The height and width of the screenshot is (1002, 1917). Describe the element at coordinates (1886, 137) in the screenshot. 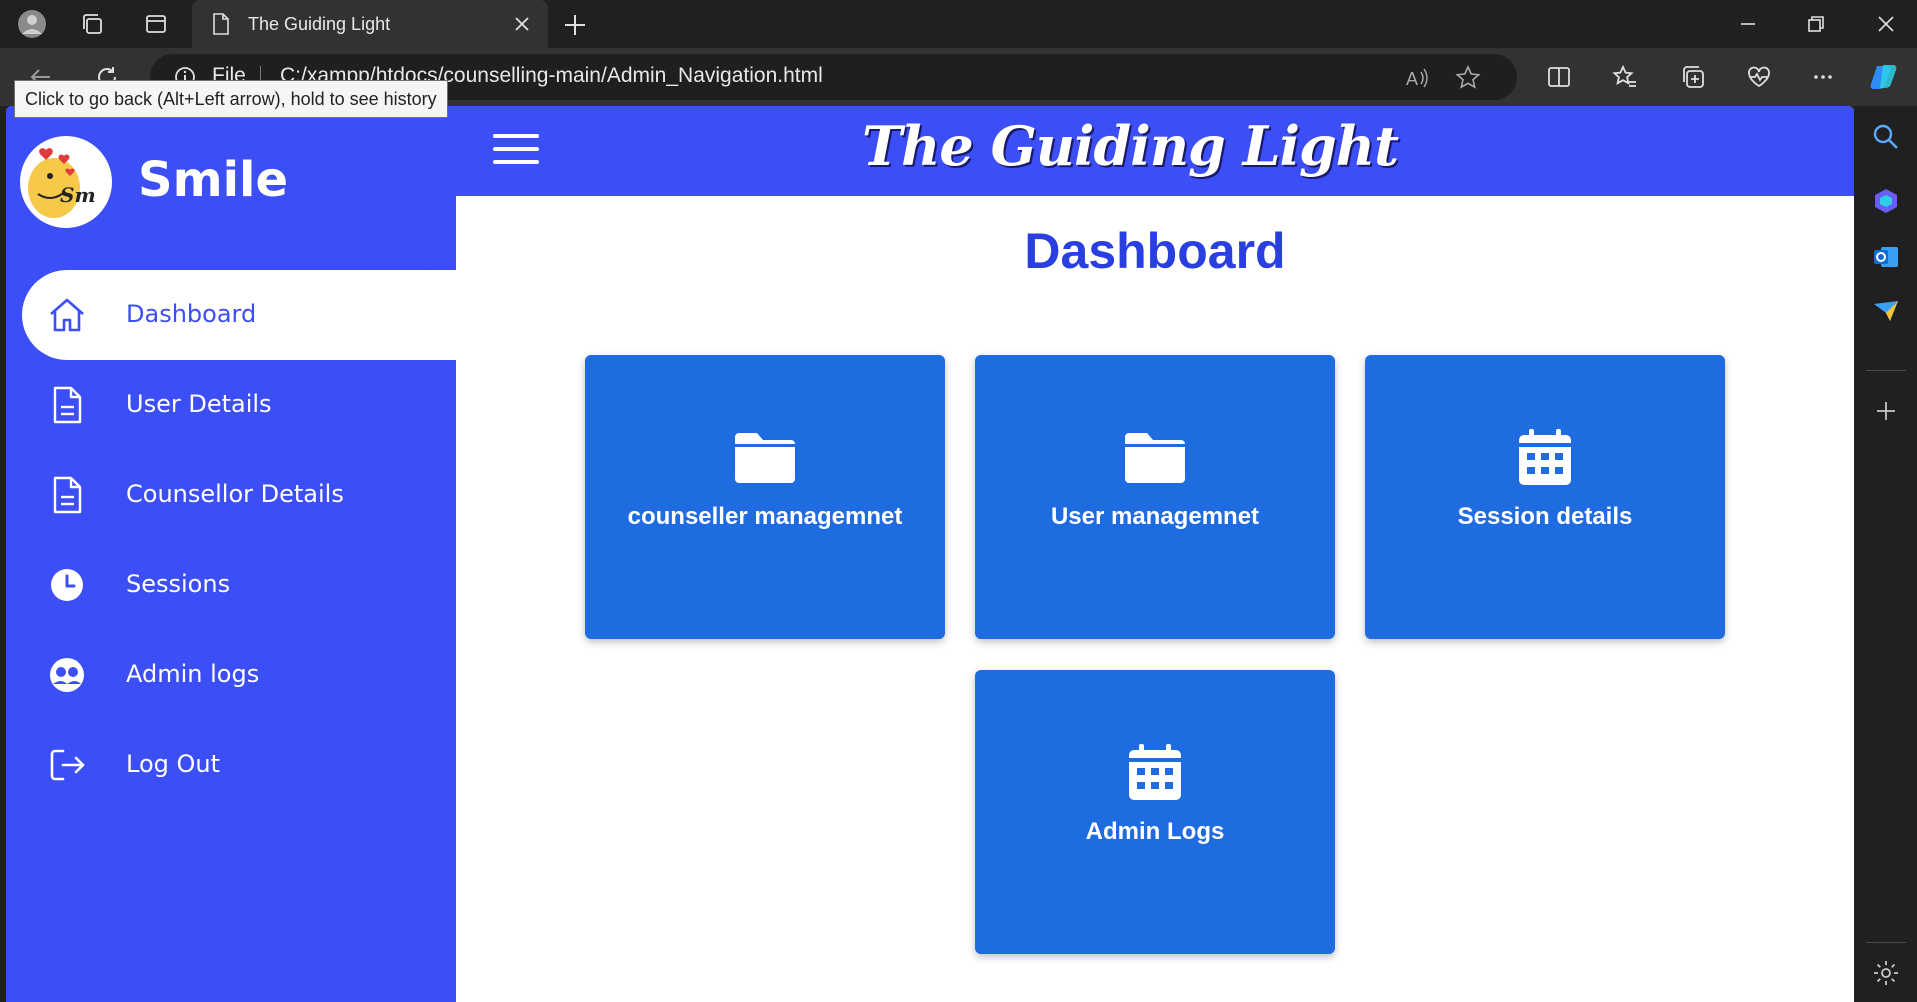

I see `search-icon` at that location.